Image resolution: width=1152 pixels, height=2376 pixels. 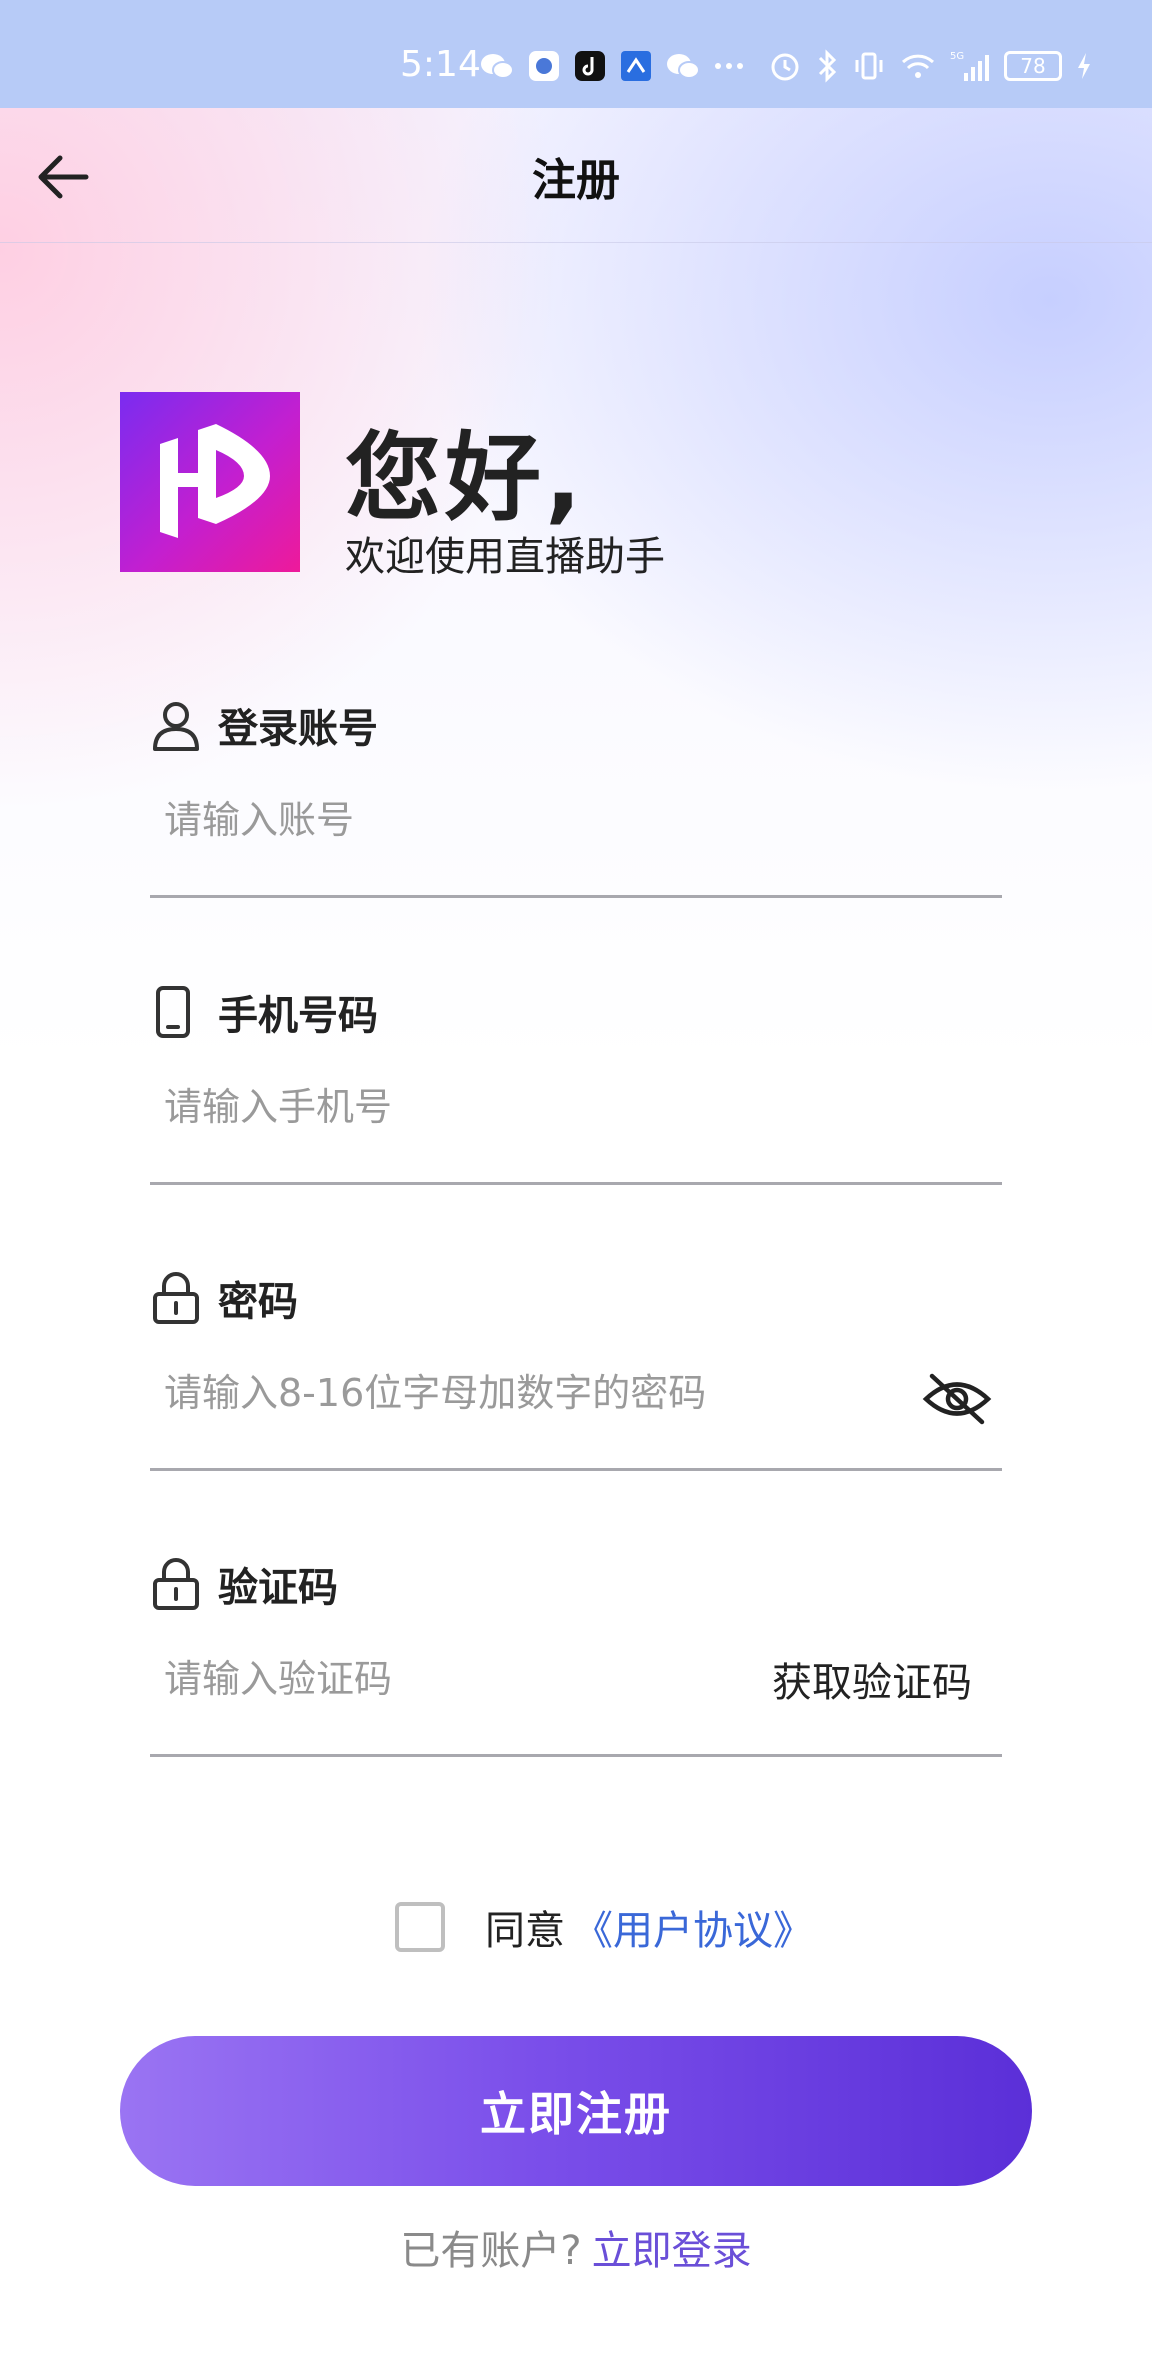 I want to click on phone-label-row: 手机号码, so click(x=264, y=1012).